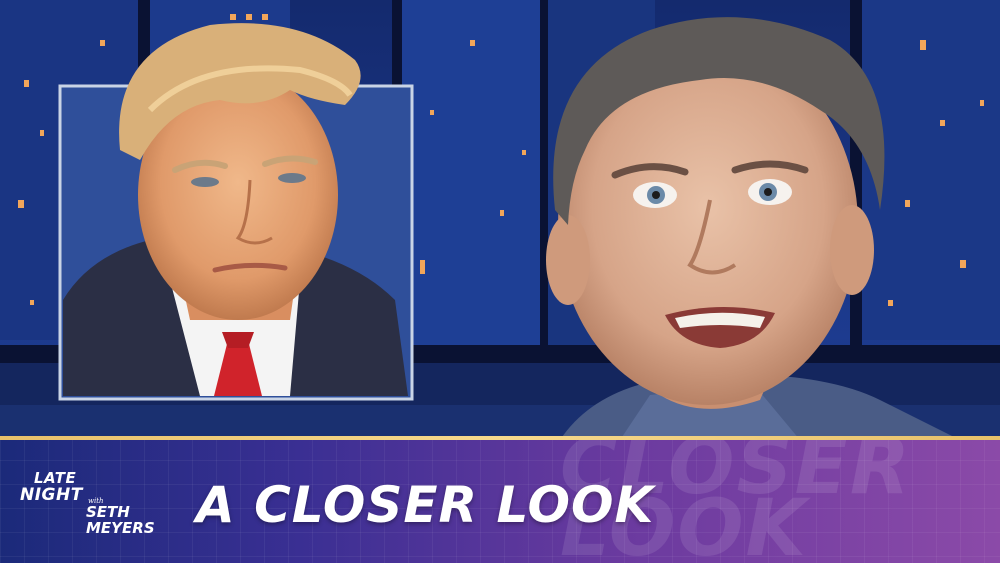 The height and width of the screenshot is (563, 1000). What do you see at coordinates (425, 505) in the screenshot?
I see `segment-title: A CLOSER LOOK` at bounding box center [425, 505].